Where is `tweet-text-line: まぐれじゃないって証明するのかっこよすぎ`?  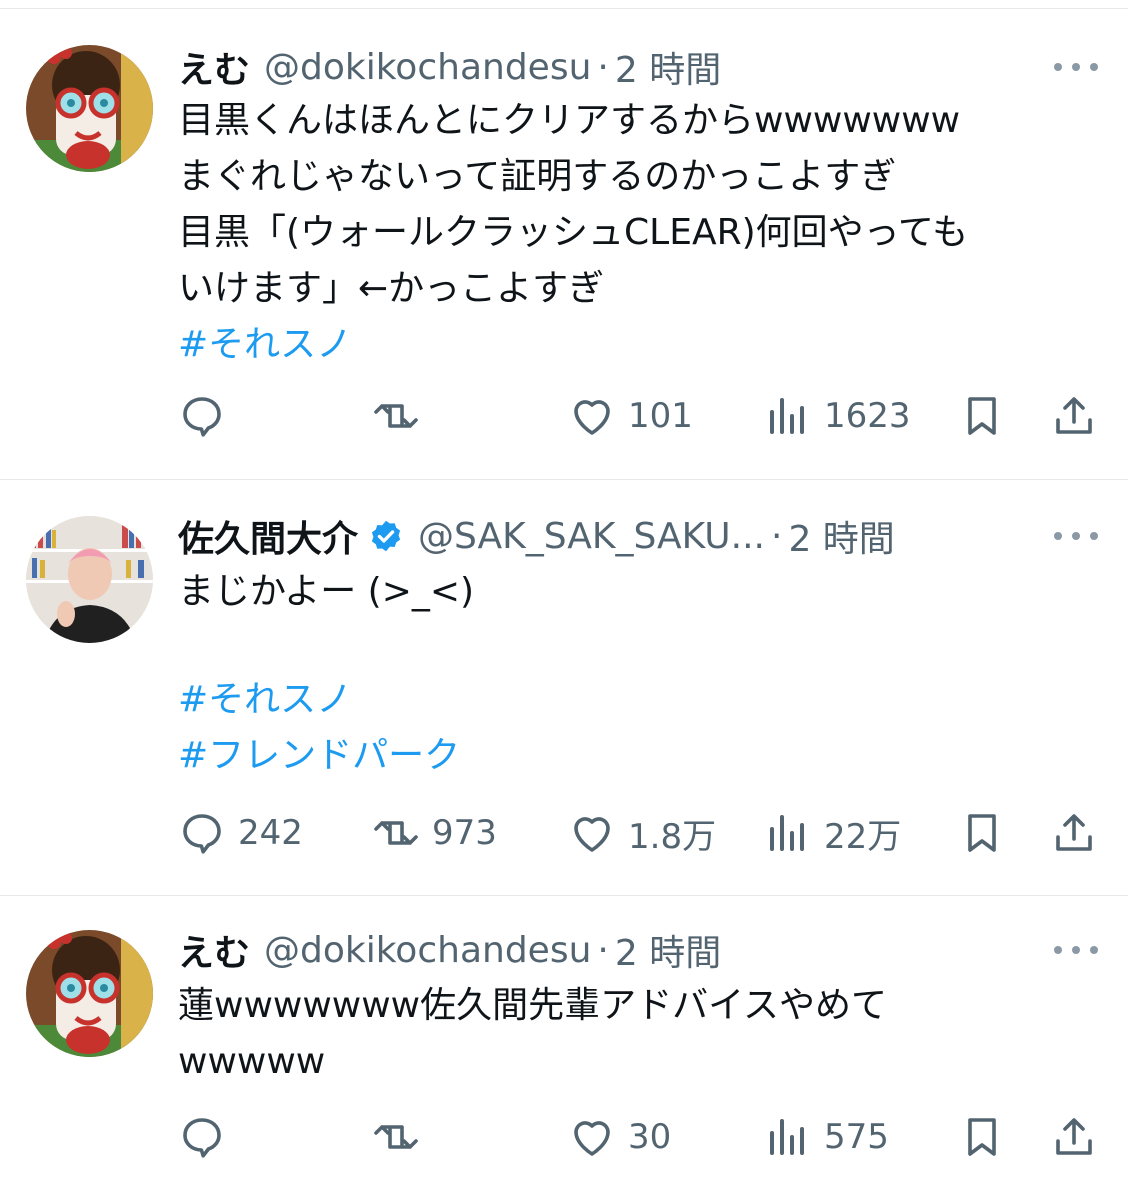
tweet-text-line: まぐれじゃないって証明するのかっこよすぎ is located at coordinates (537, 176).